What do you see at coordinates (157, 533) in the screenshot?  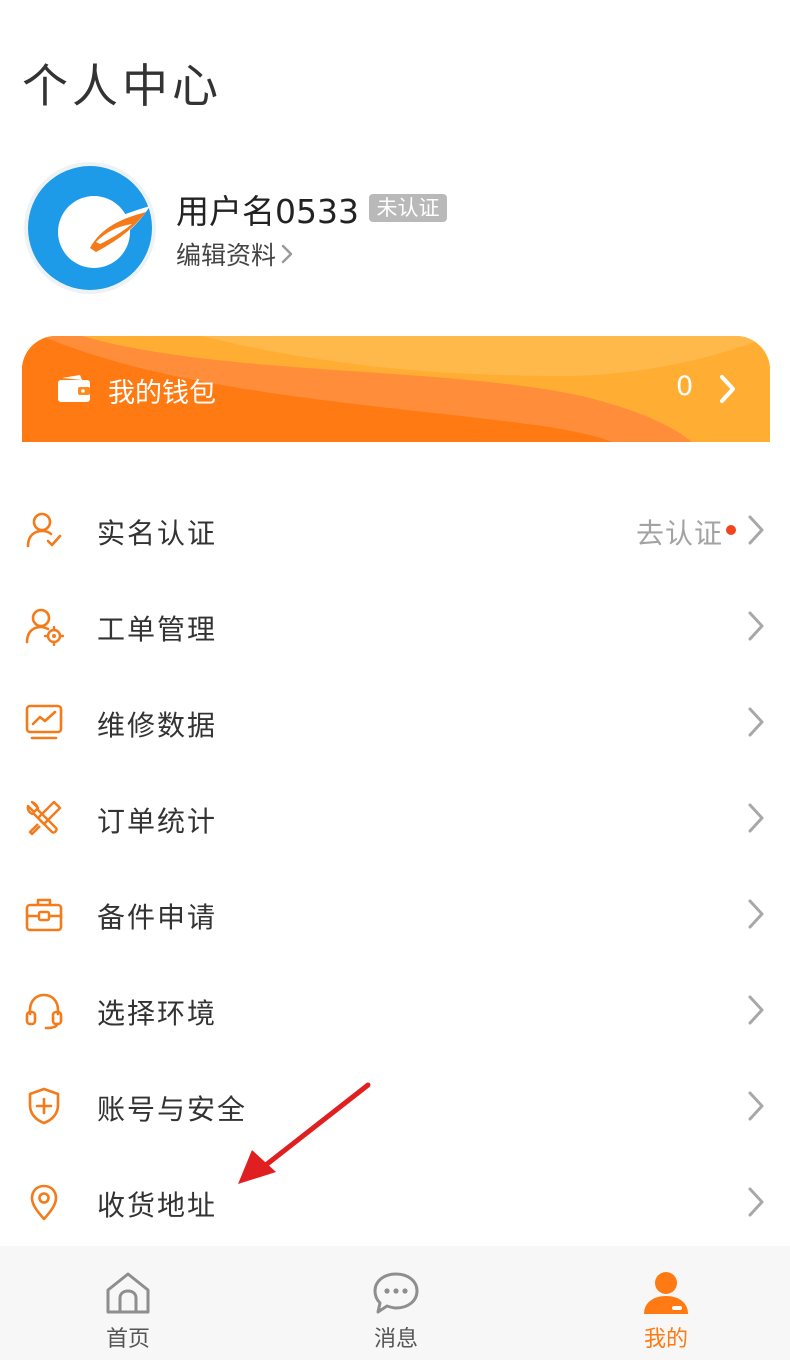 I see `menu-item-label: 实名认证` at bounding box center [157, 533].